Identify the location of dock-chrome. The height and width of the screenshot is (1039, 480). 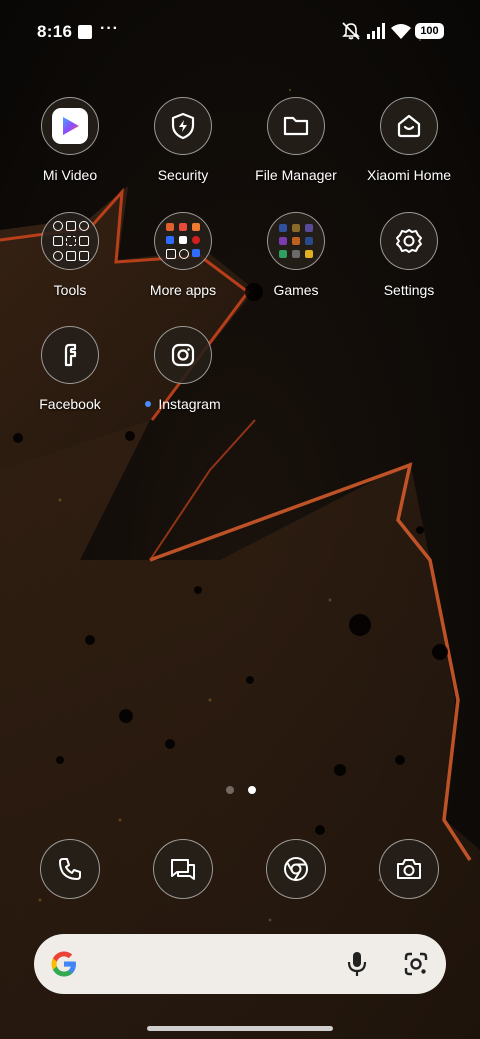
(296, 869).